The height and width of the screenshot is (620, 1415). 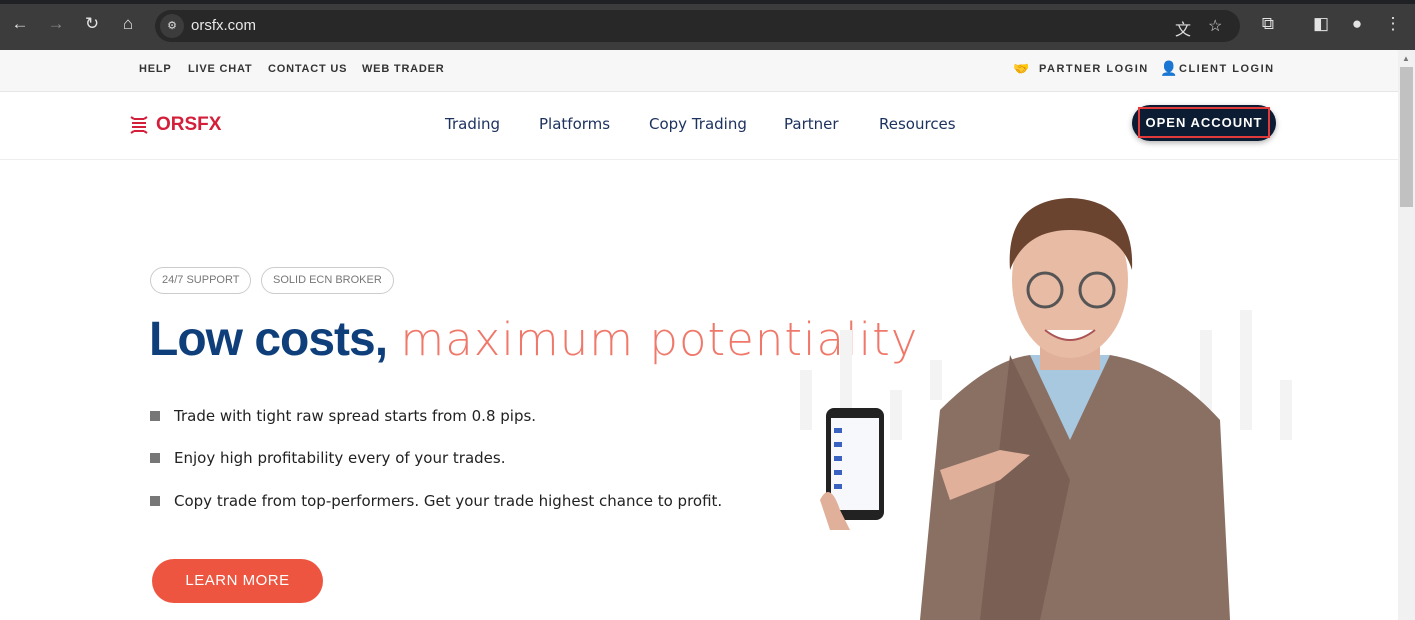 I want to click on open-account-button: OPEN ACCOUNT, so click(x=1204, y=123).